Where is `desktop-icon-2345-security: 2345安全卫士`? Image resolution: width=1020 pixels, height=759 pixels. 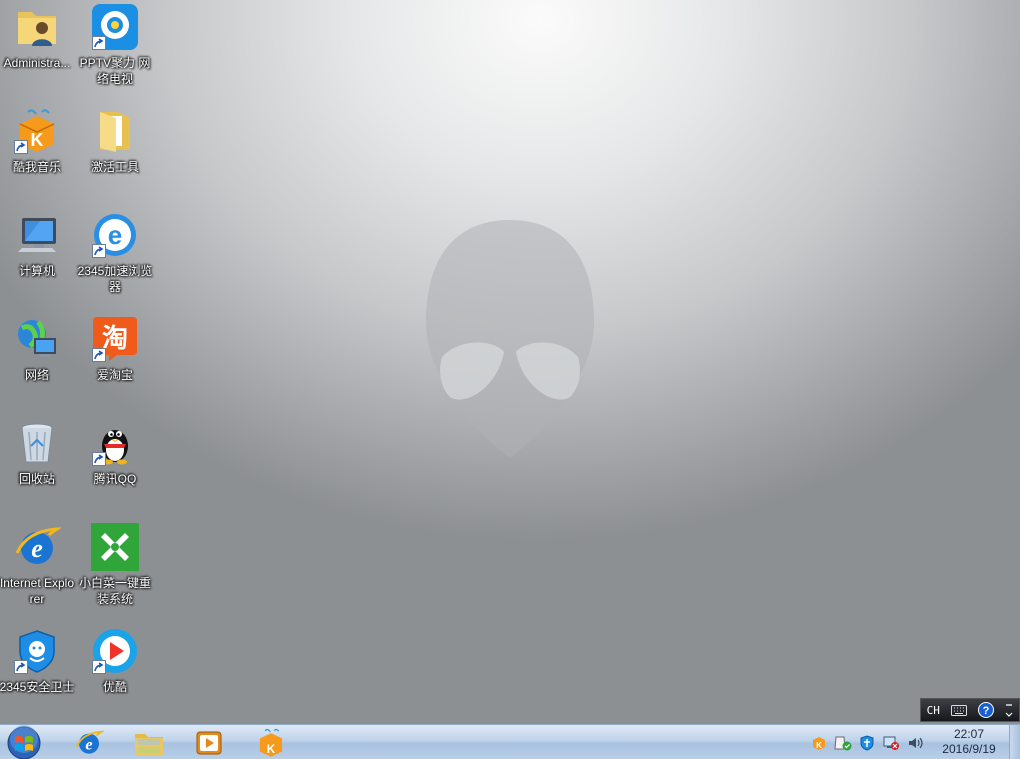
desktop-icon-2345-security: 2345安全卫士 is located at coordinates (38, 676).